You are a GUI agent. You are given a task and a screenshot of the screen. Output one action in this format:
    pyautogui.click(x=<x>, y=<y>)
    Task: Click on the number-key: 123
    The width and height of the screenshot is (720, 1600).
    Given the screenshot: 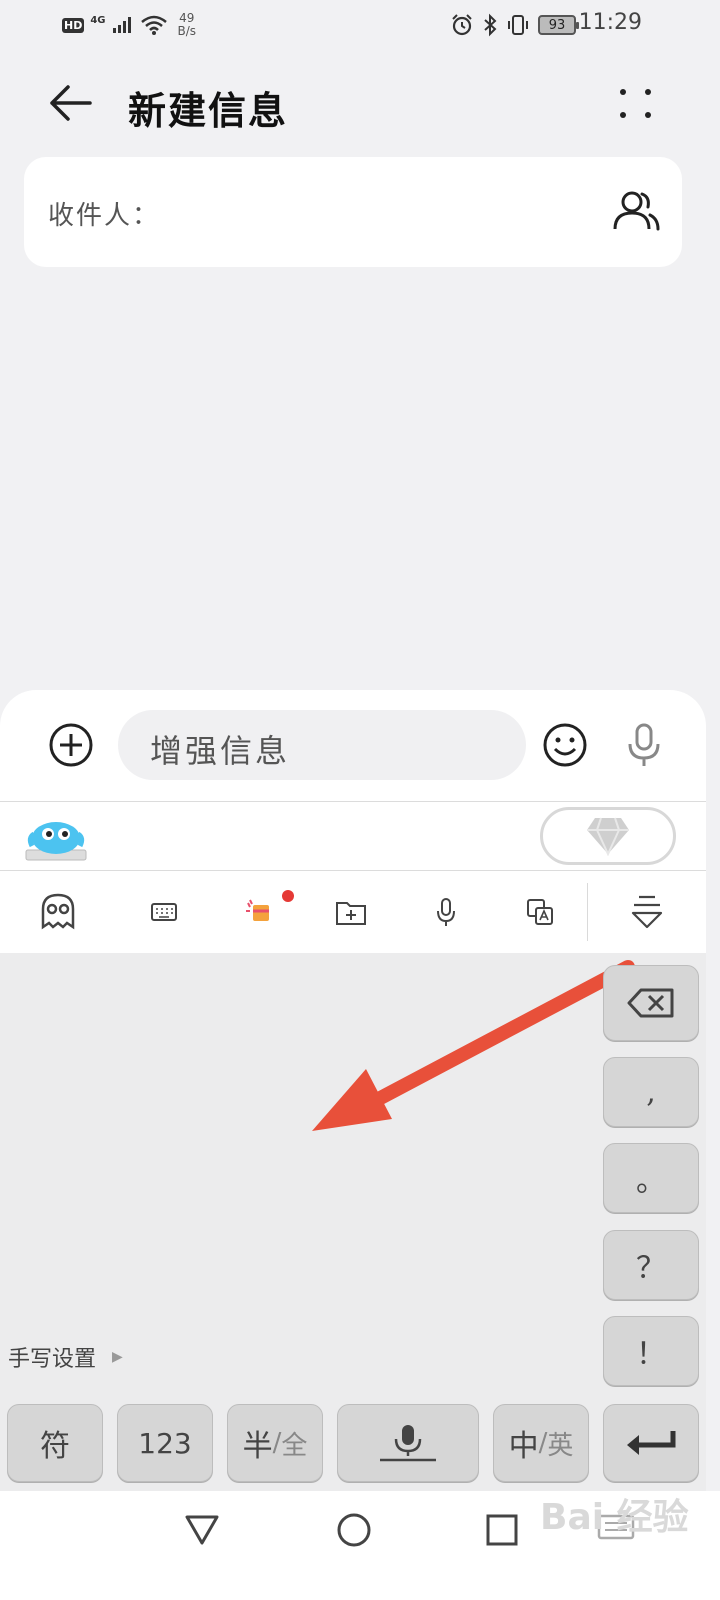 What is the action you would take?
    pyautogui.click(x=165, y=1443)
    